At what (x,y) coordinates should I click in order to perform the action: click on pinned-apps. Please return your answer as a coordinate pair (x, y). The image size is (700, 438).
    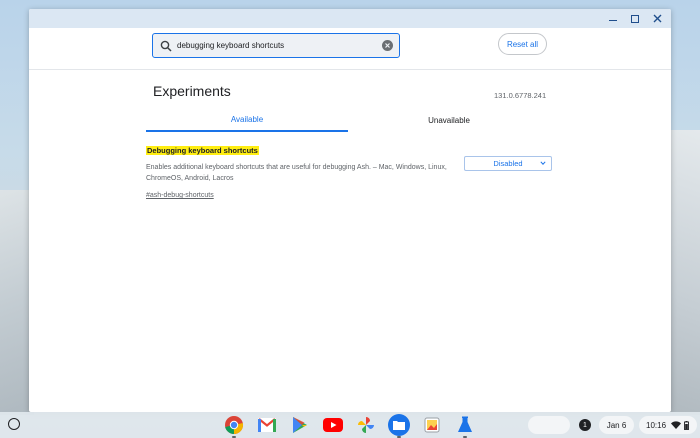
    Looking at the image, I should click on (349, 426).